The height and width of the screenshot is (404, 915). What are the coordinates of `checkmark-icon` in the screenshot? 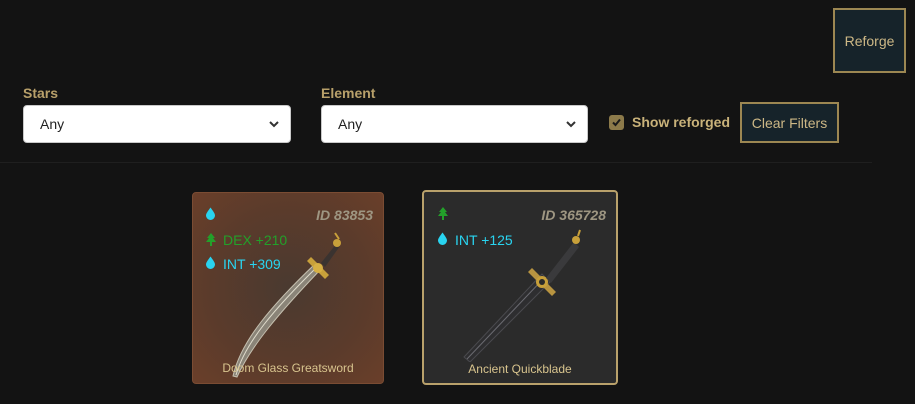 It's located at (616, 122).